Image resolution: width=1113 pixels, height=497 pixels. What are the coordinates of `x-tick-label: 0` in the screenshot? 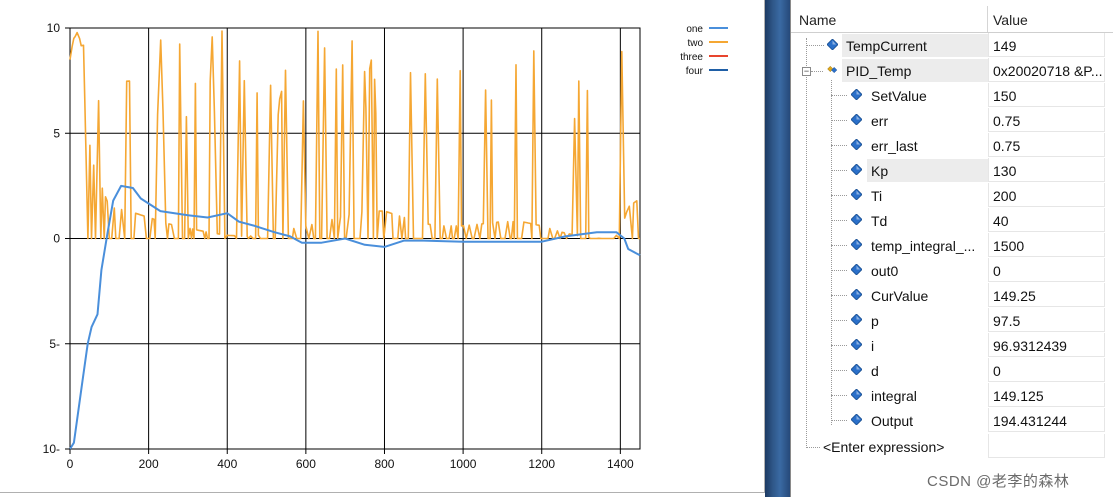 It's located at (70, 464).